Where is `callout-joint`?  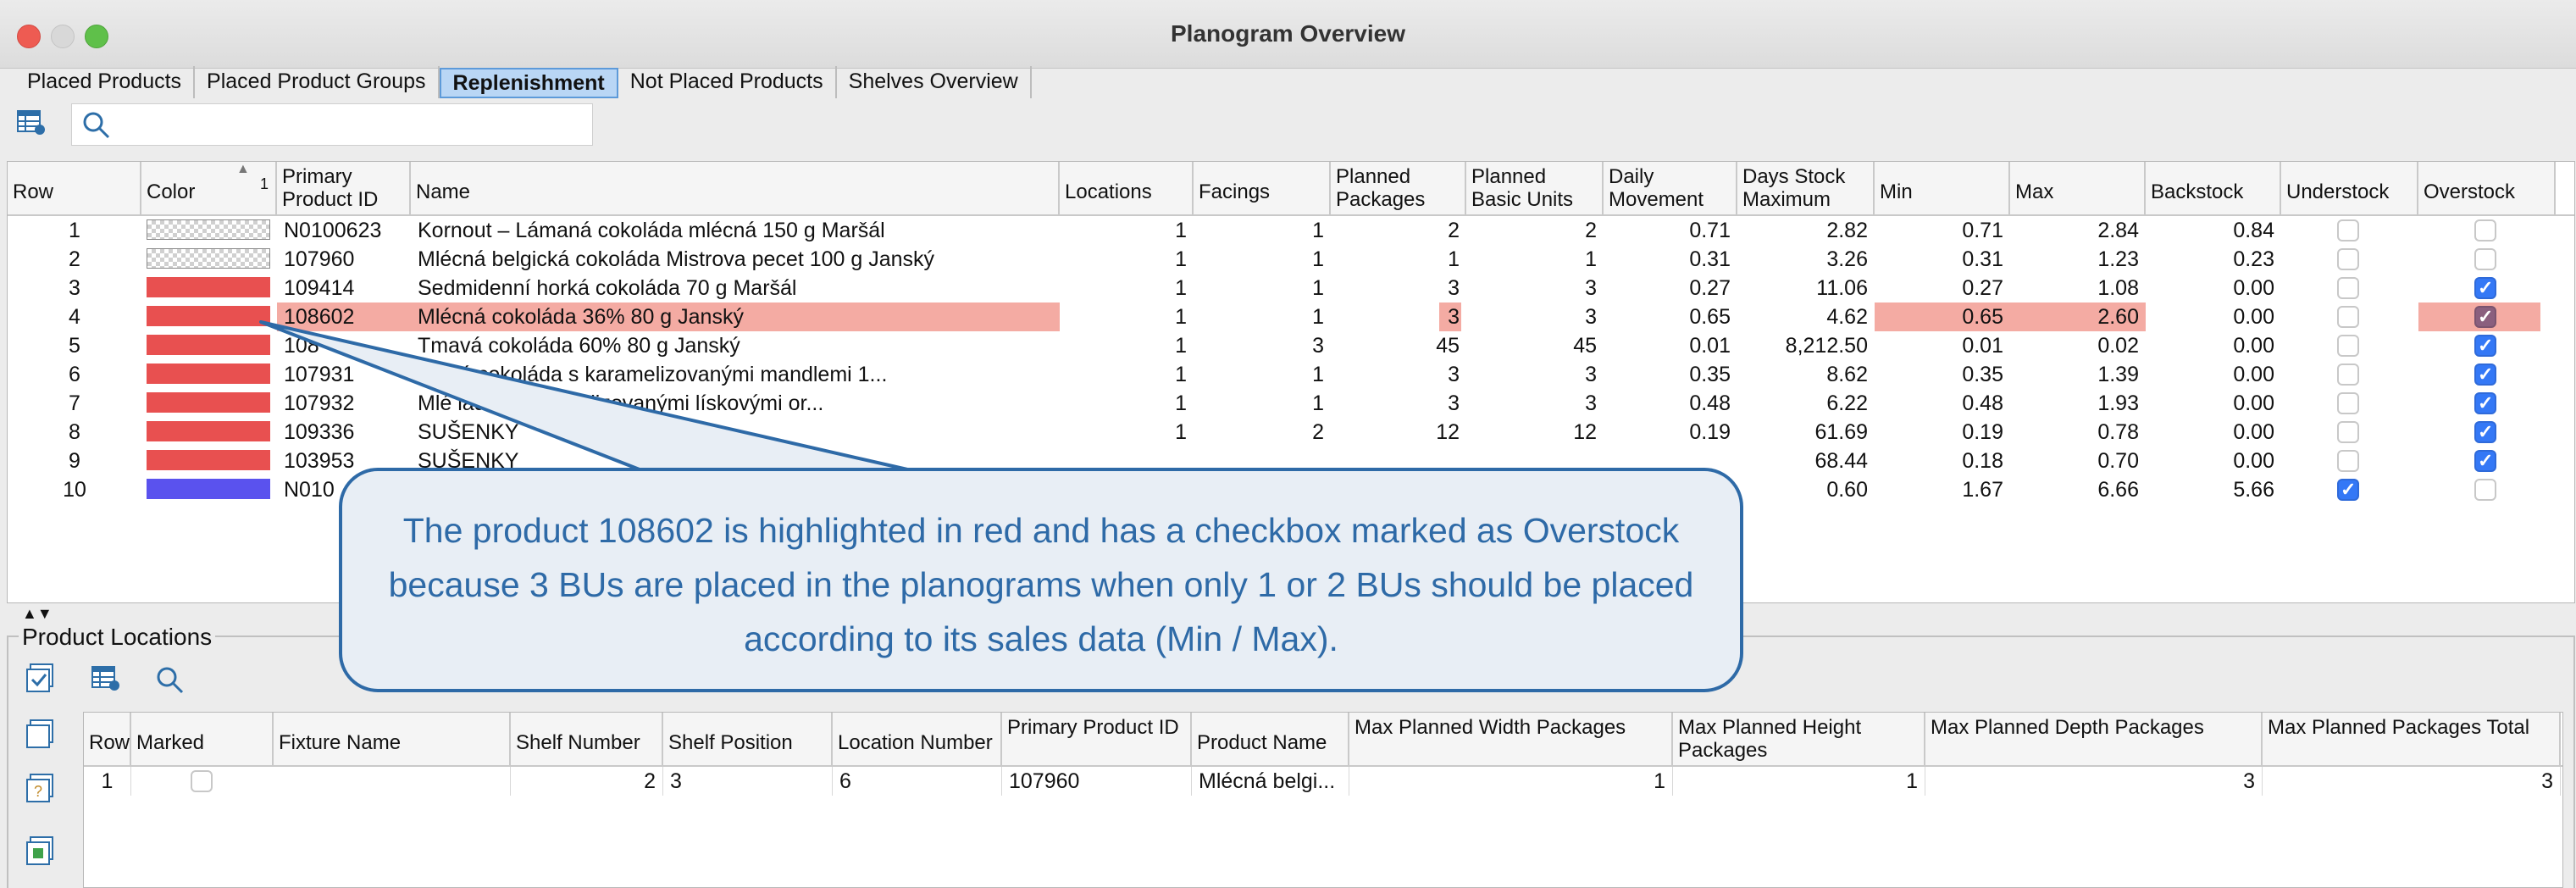
callout-joint is located at coordinates (779, 474).